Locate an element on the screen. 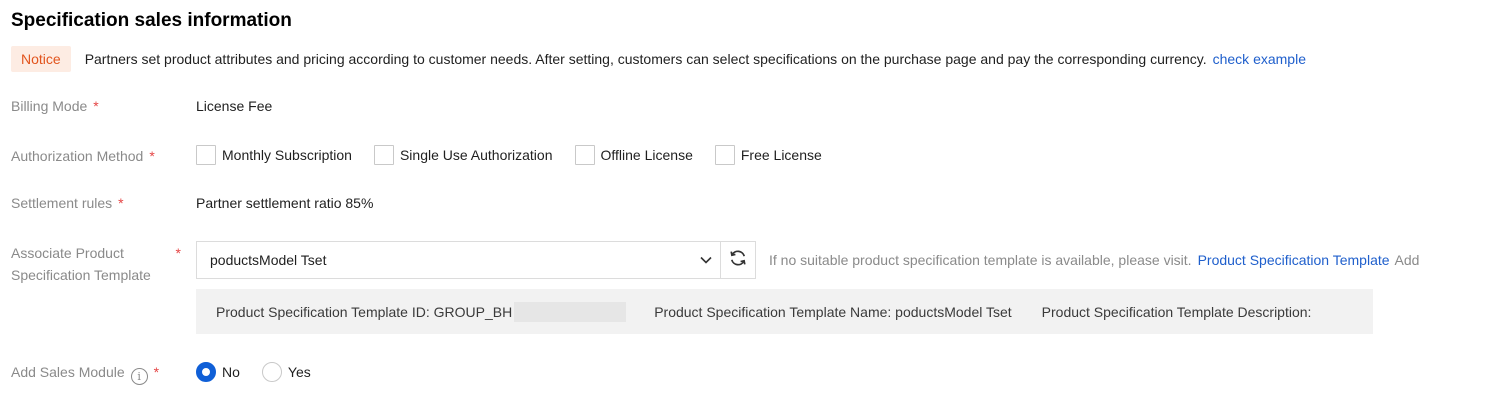 The image size is (1486, 396). checkbox-monthly-subscription: Monthly Subscription is located at coordinates (274, 155).